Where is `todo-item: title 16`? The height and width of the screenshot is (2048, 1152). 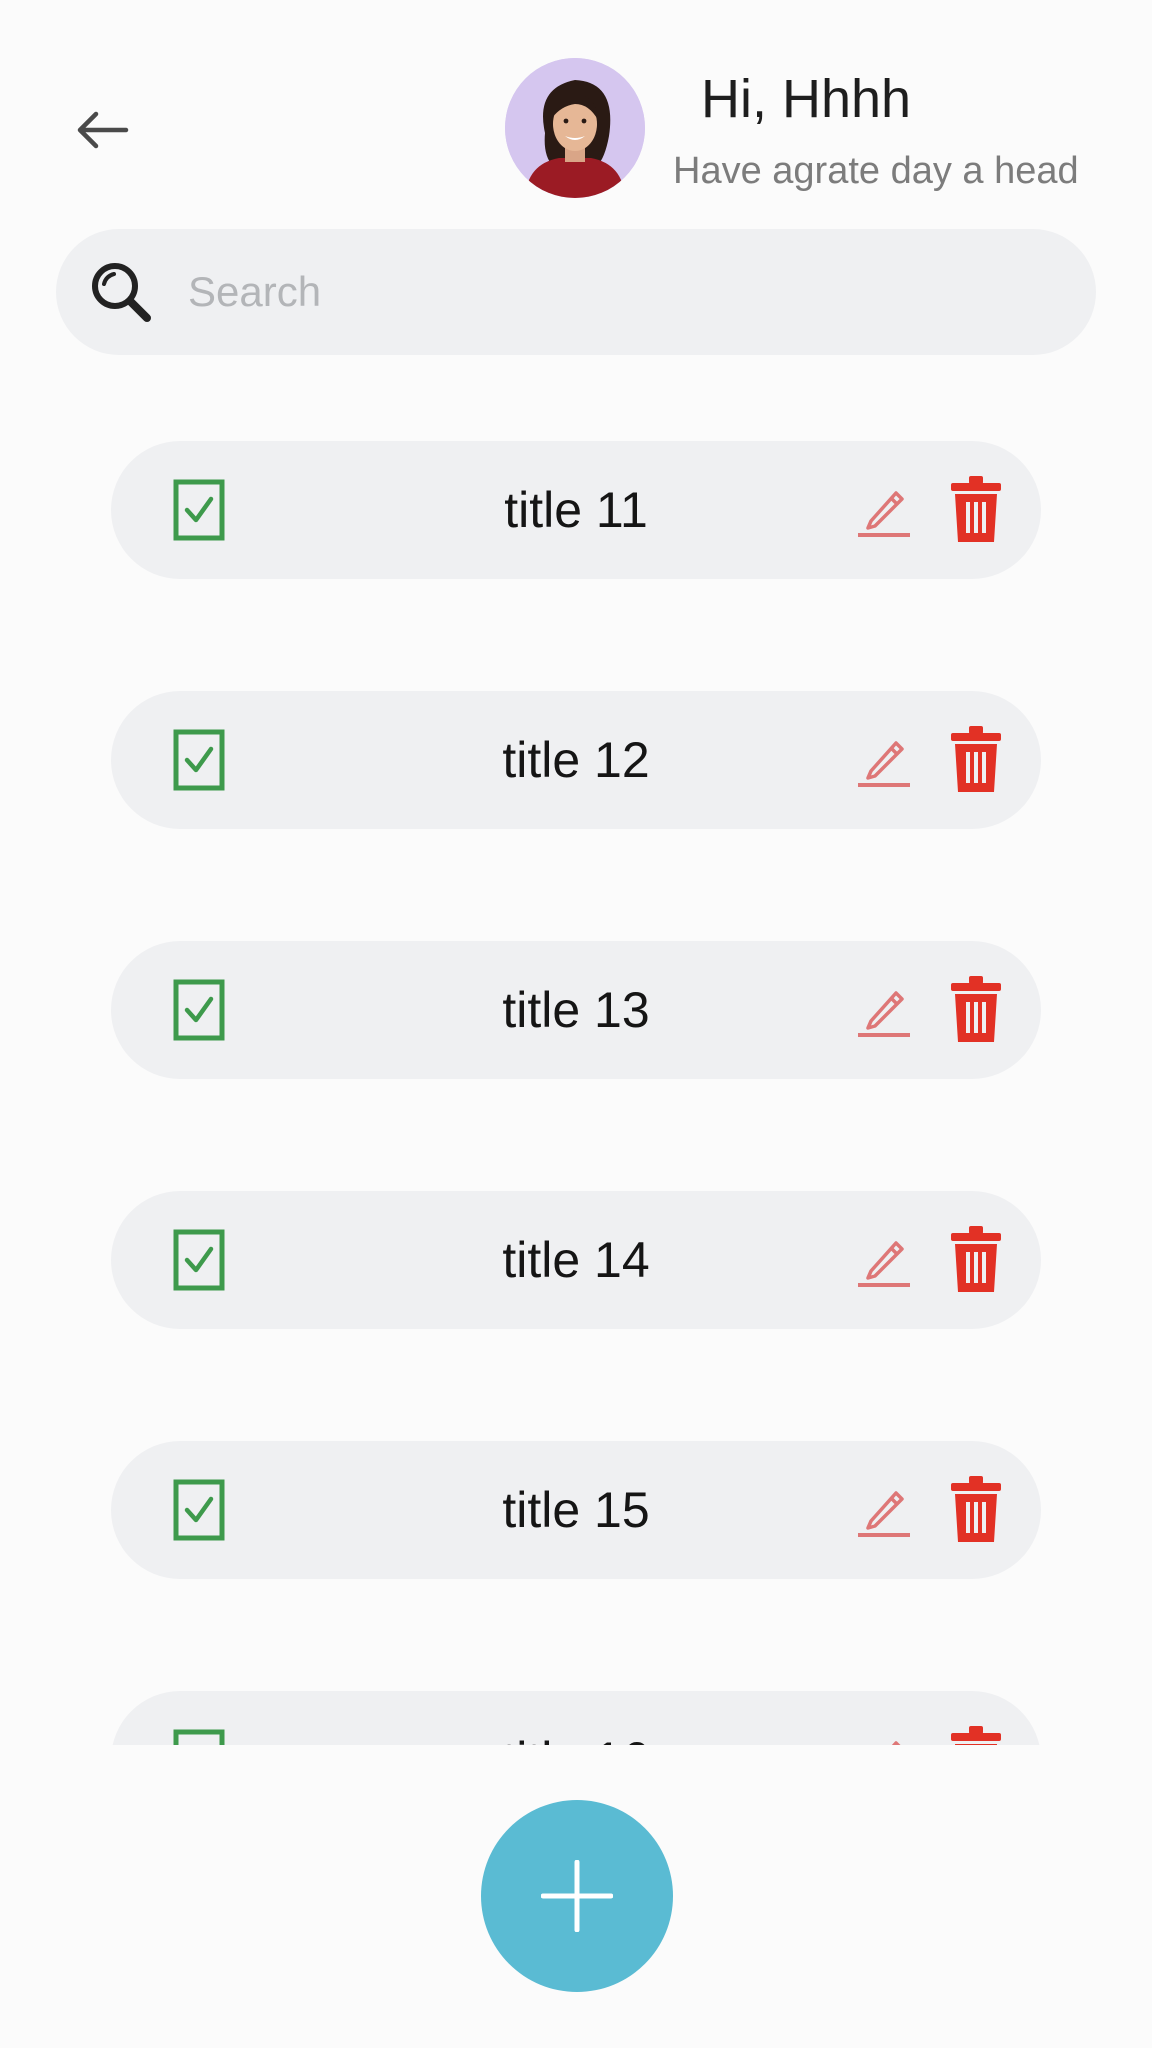 todo-item: title 16 is located at coordinates (576, 1718).